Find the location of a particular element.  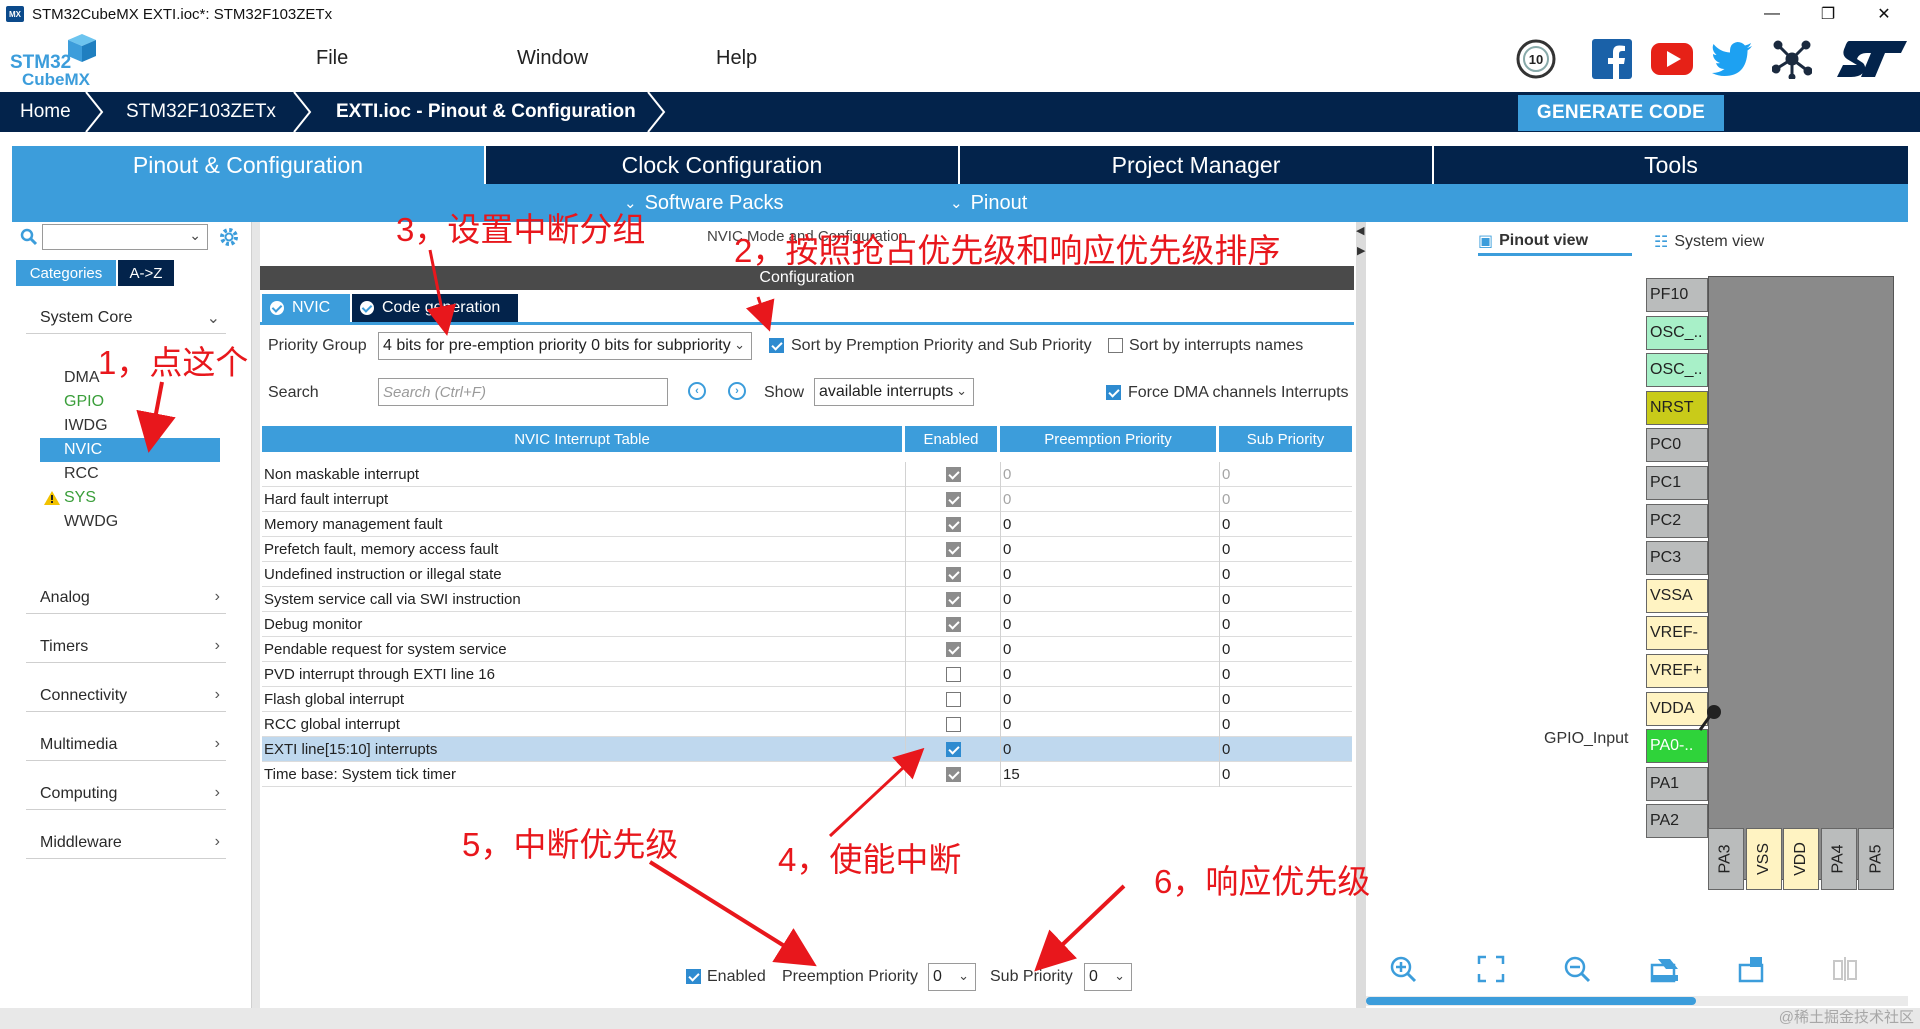

preemption-priority-select: 0 ⌄ is located at coordinates (952, 977).